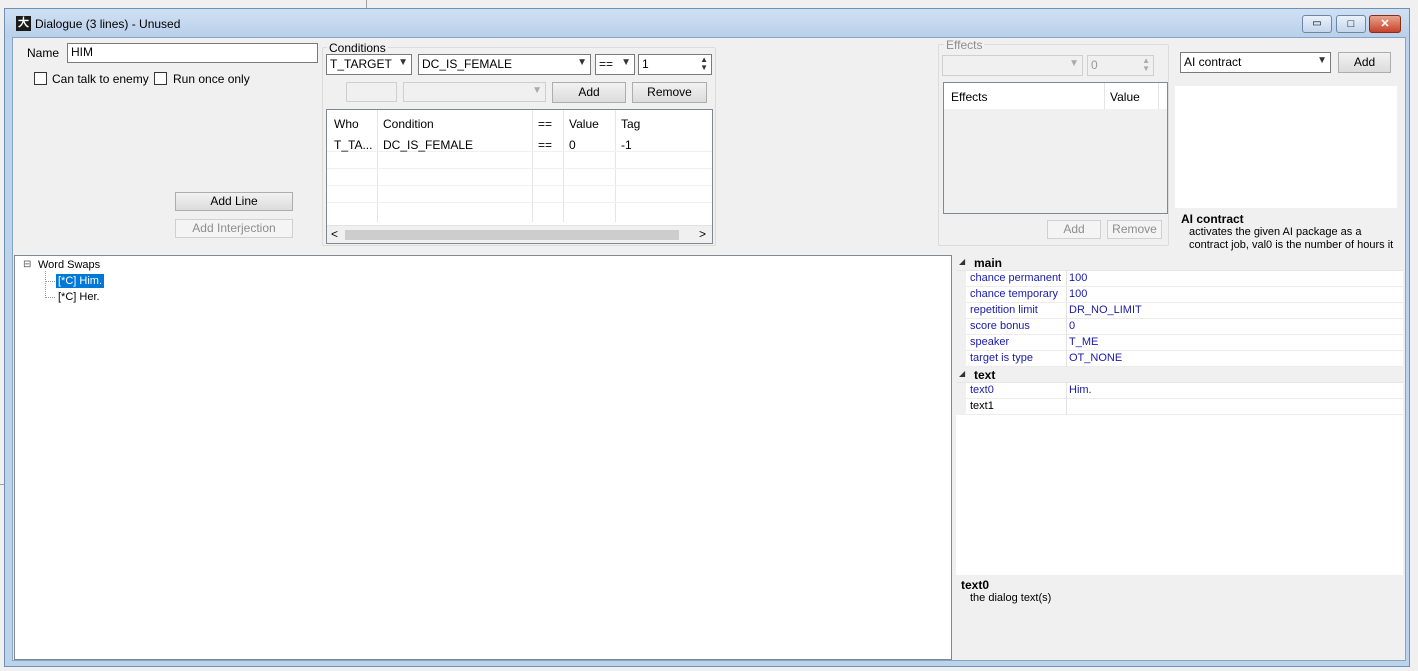  Describe the element at coordinates (1146, 64) in the screenshot. I see `spin-arrows-icon: ▲ ▼` at that location.